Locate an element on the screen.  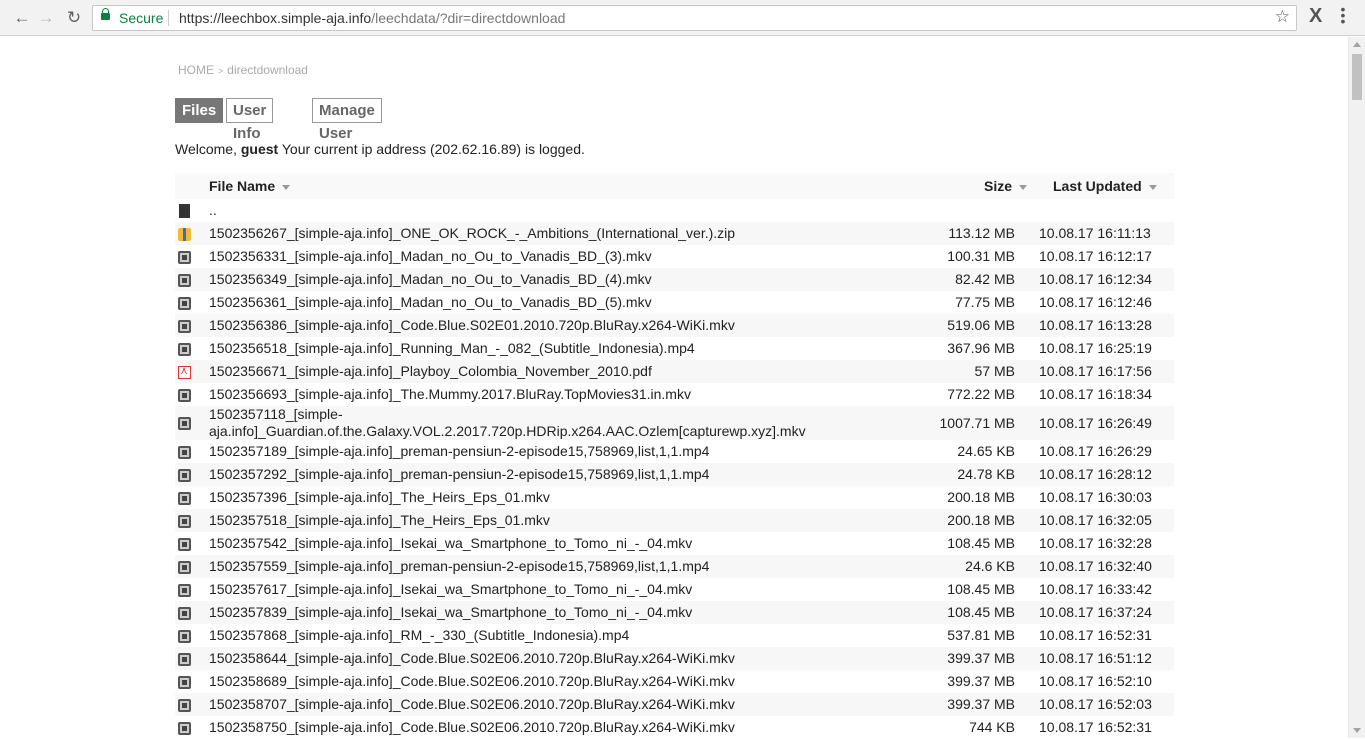
file-last-updated: 10.08.17 16:52:03 is located at coordinates (1106, 704).